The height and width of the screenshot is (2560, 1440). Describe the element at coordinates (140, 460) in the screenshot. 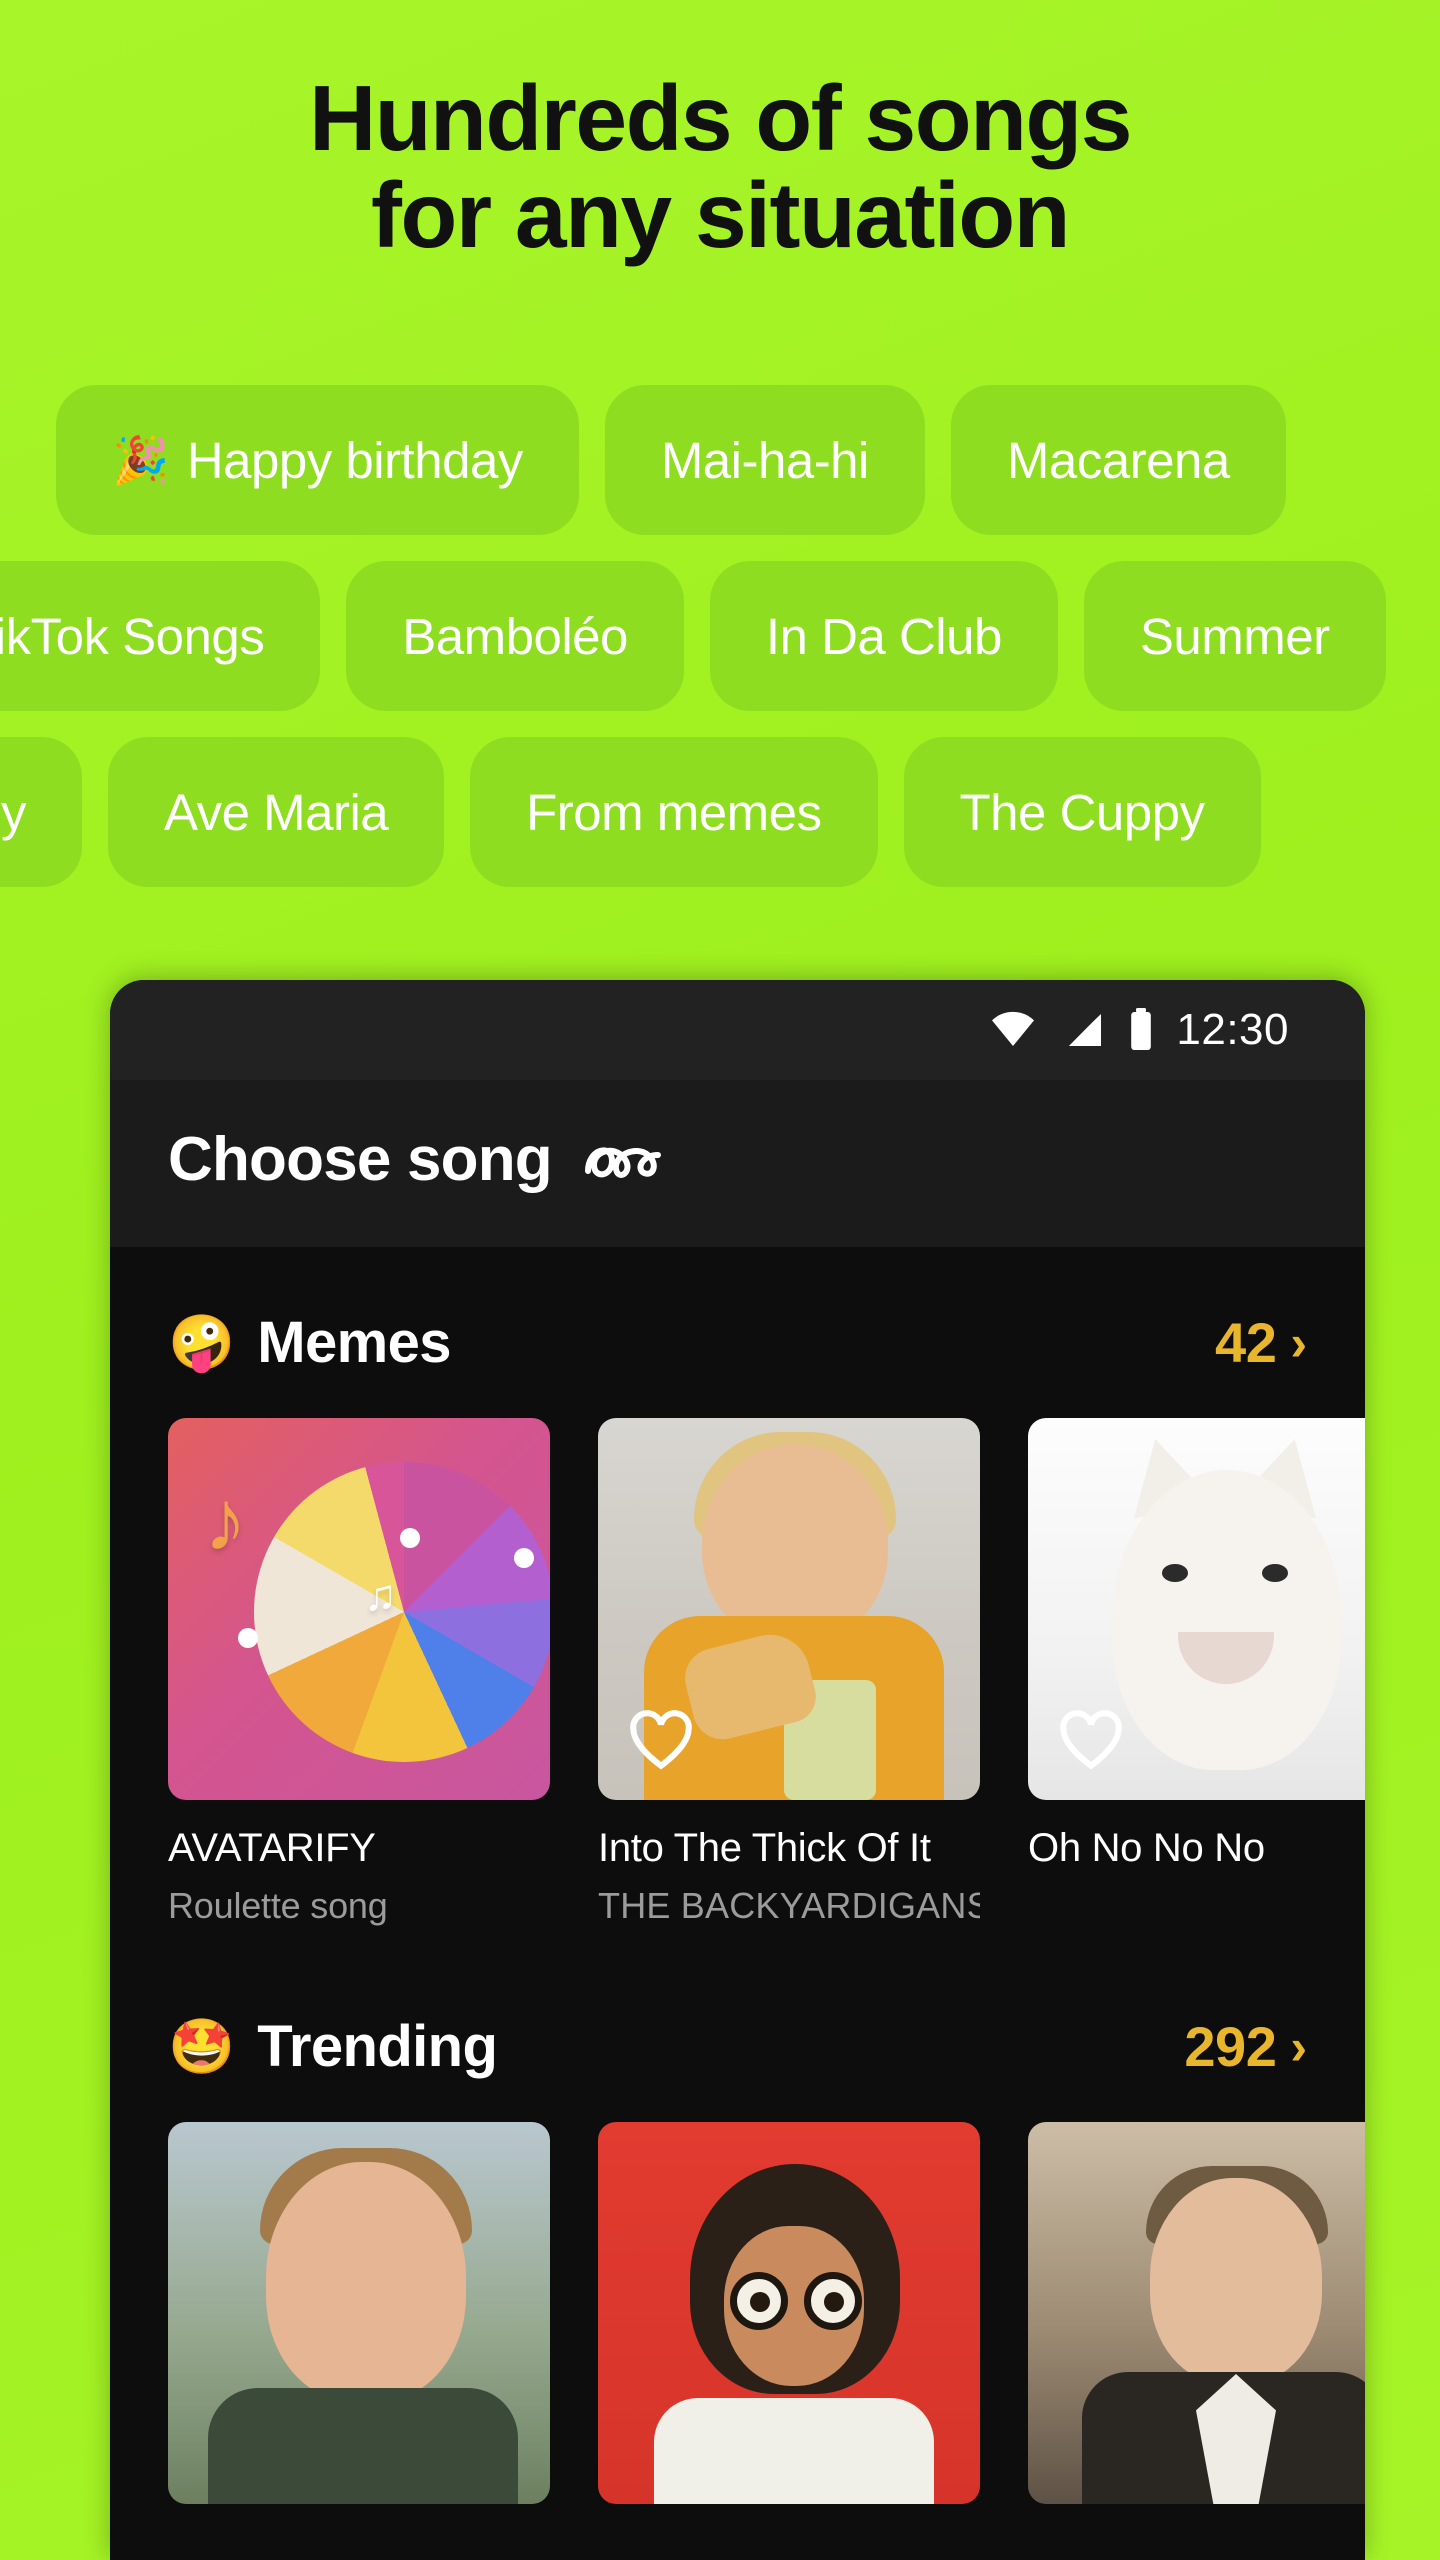

I see `party-popper-icon: 🎉` at that location.